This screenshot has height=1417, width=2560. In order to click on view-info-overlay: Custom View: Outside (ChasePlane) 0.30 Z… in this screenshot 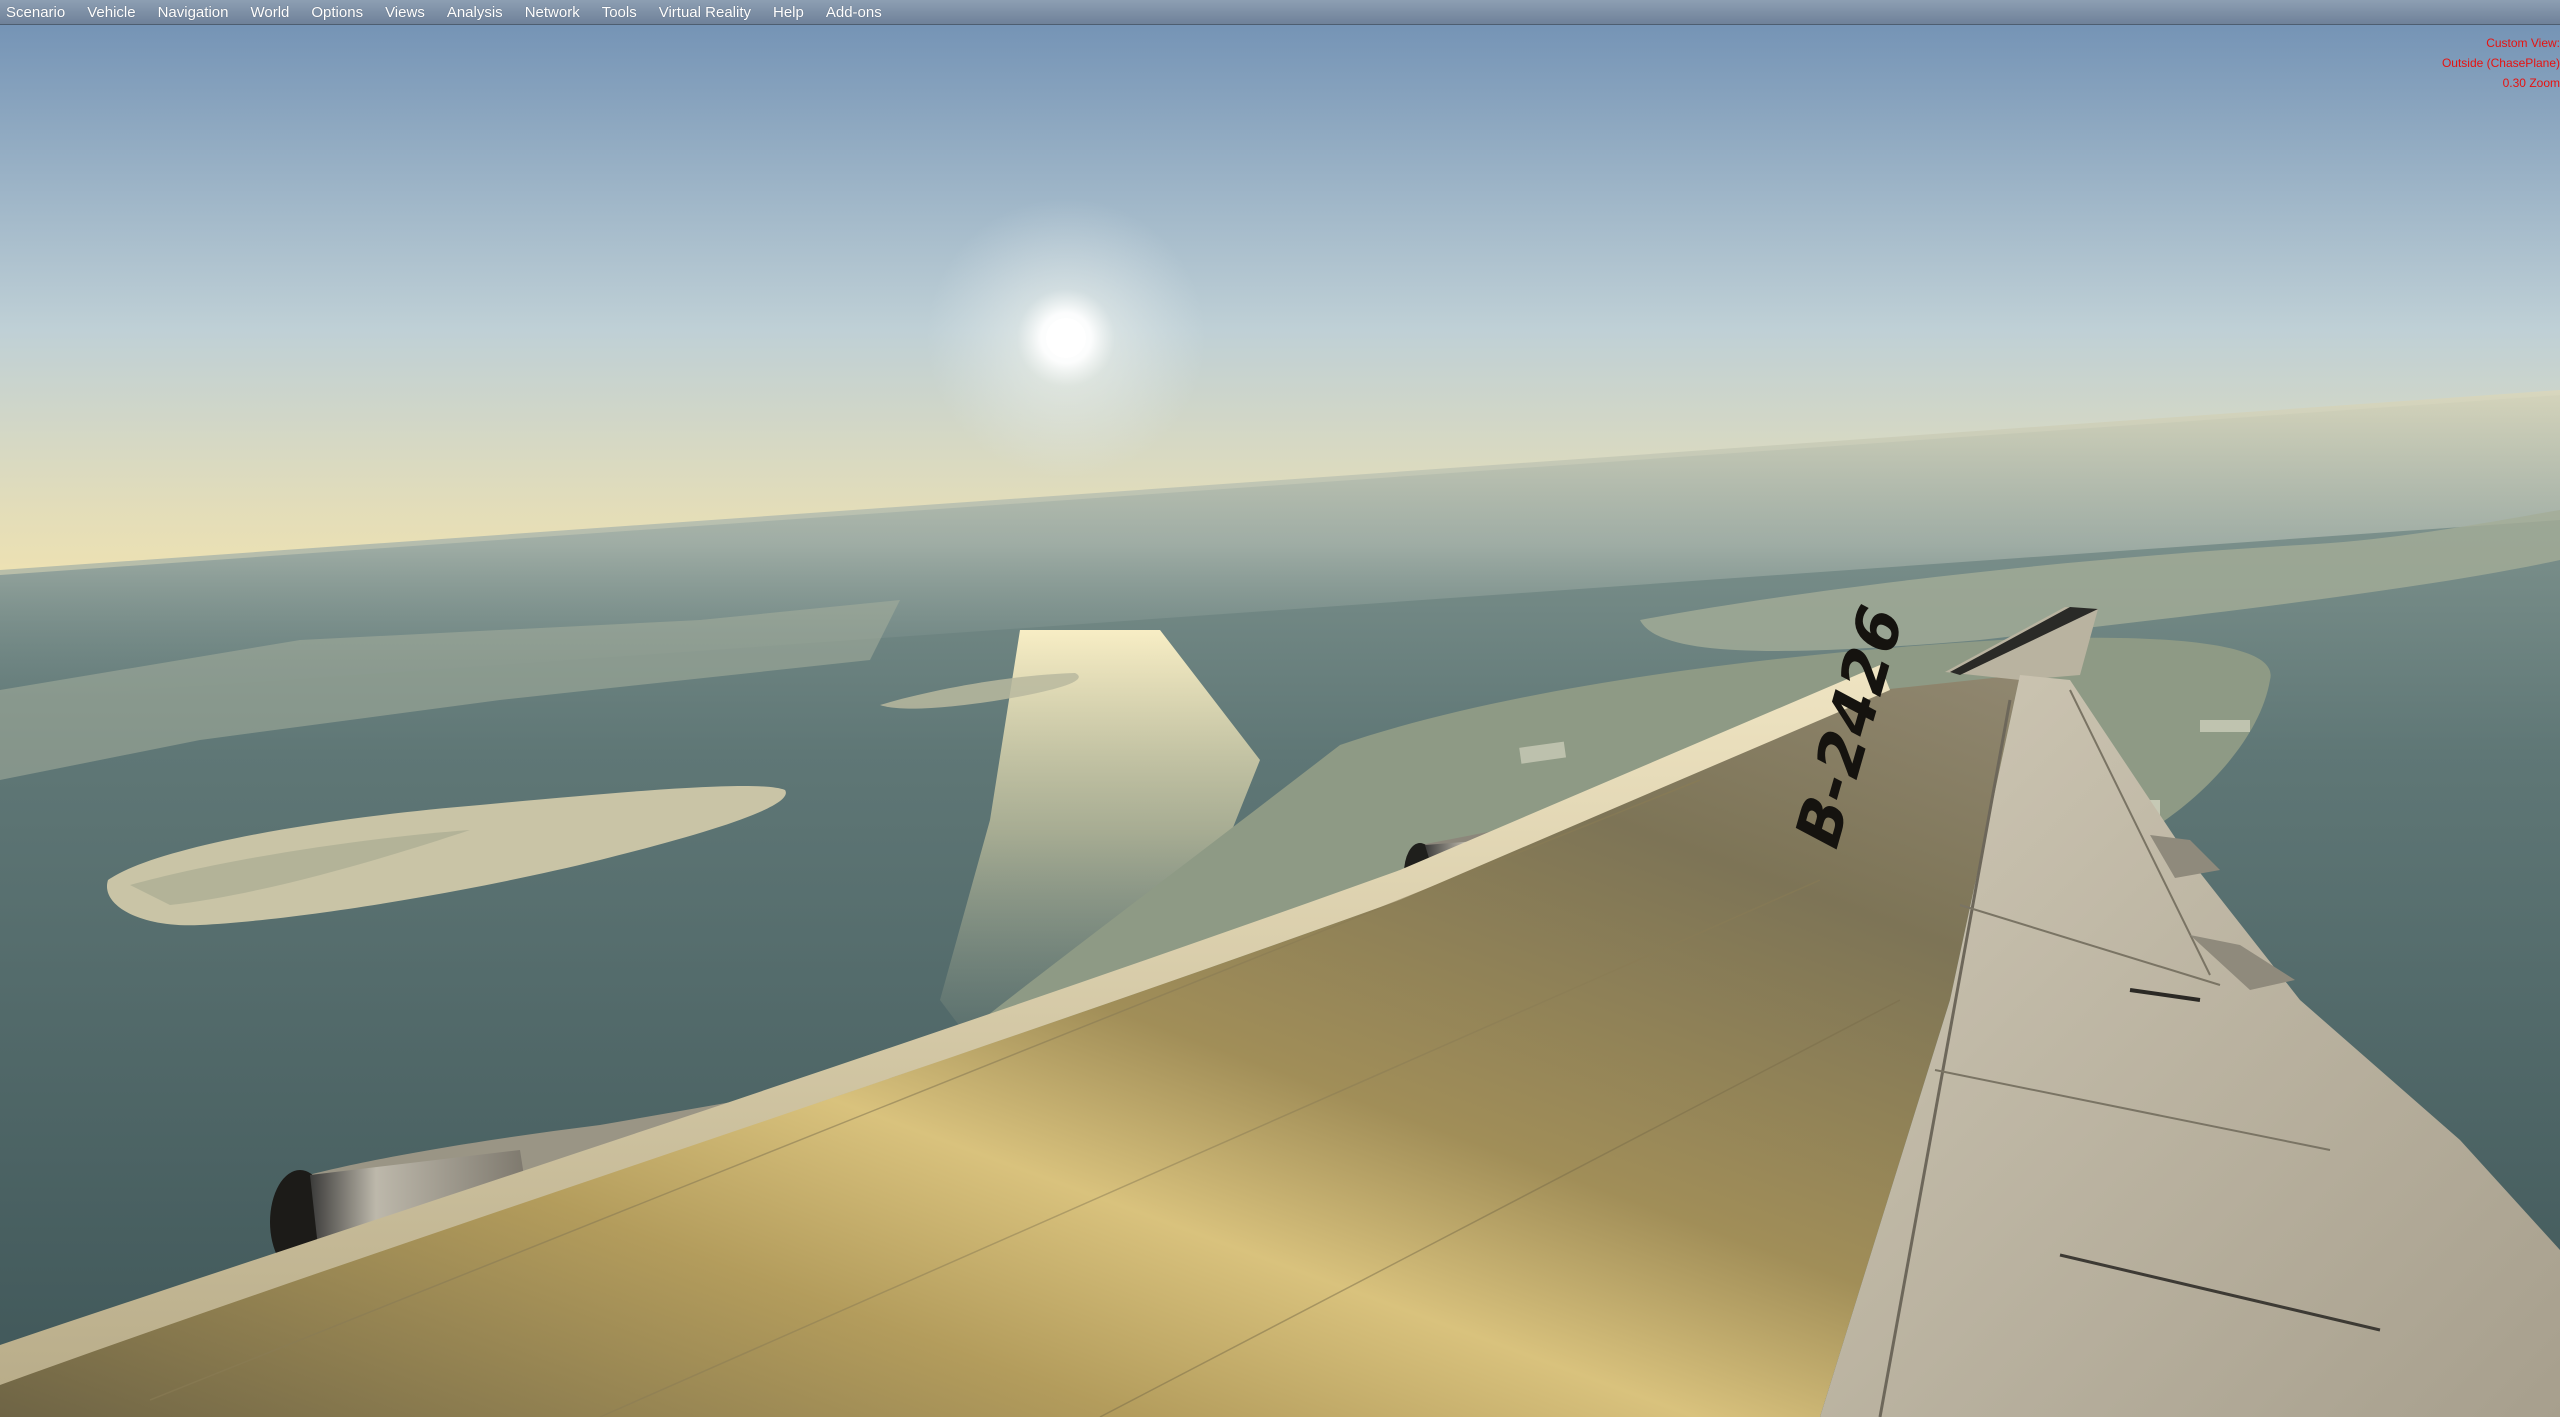, I will do `click(2501, 63)`.